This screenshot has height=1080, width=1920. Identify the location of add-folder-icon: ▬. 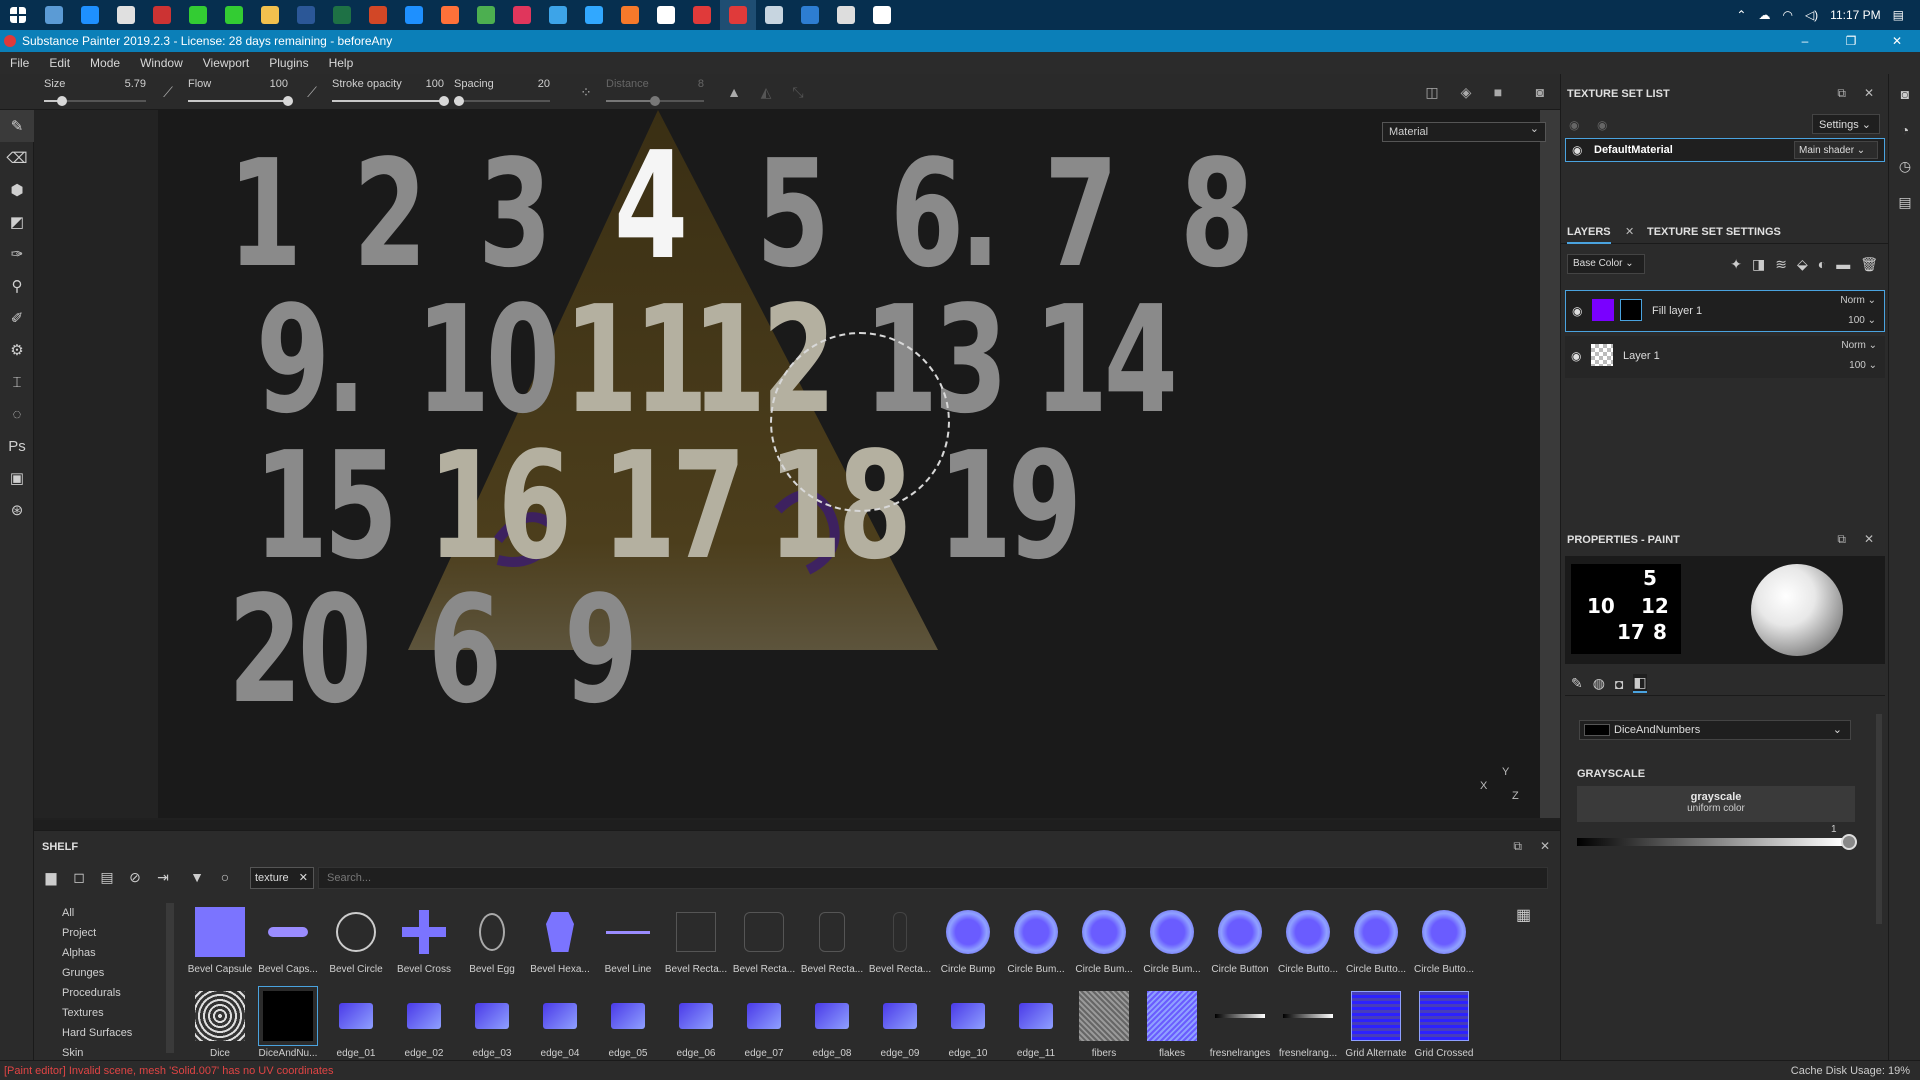
(1843, 264).